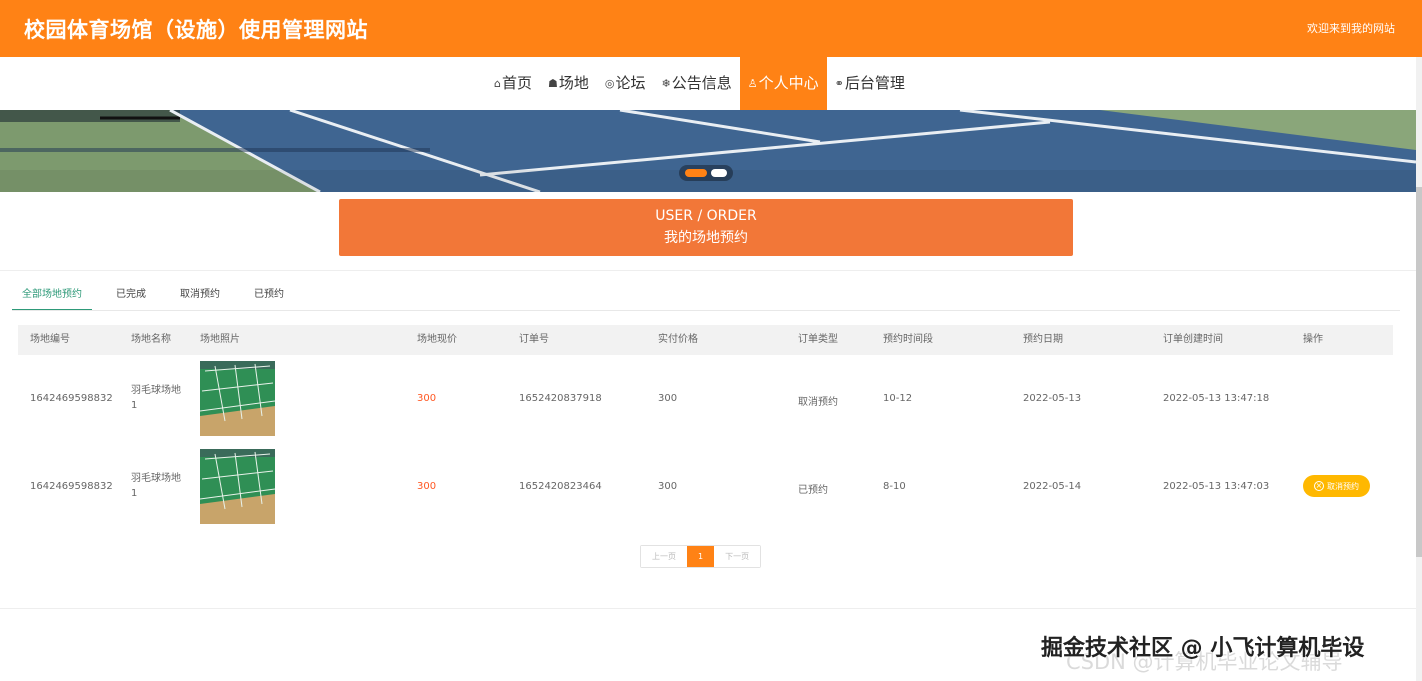 The height and width of the screenshot is (681, 1422). I want to click on pagination: 上一页 1 下一页, so click(701, 556).